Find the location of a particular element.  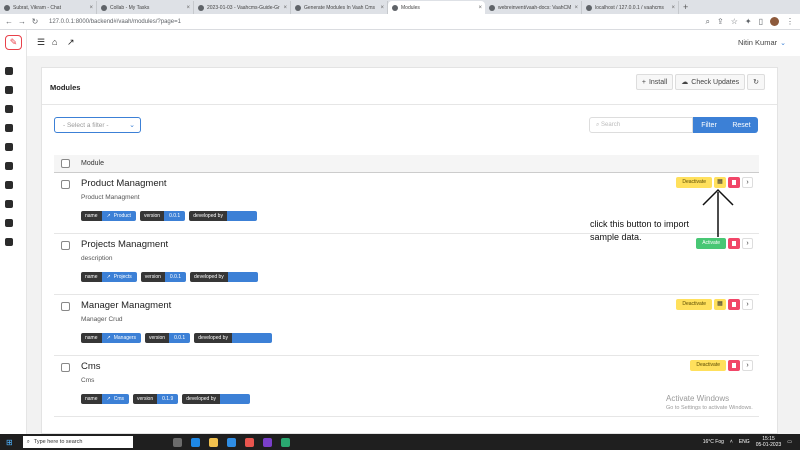

taskbar-search-input: ⌕ Type here to search is located at coordinates (77, 442).